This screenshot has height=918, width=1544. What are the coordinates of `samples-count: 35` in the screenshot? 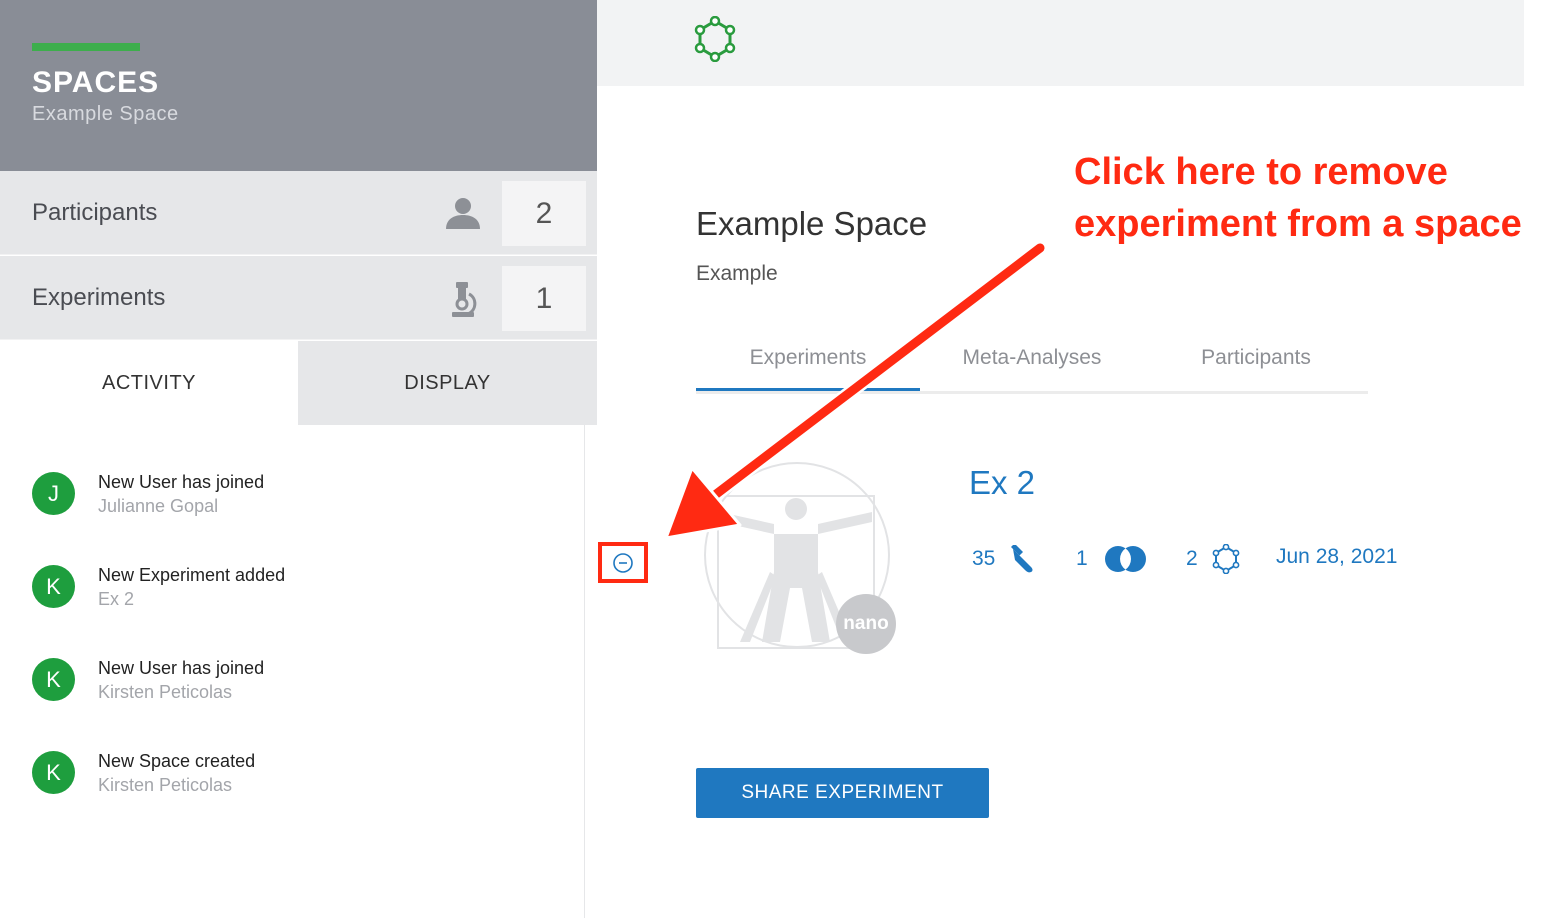 It's located at (984, 558).